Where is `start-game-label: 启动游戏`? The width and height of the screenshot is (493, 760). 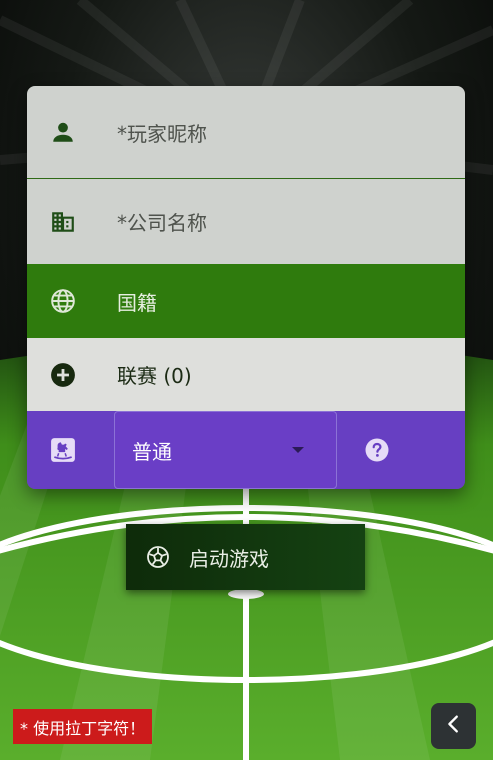 start-game-label: 启动游戏 is located at coordinates (229, 558).